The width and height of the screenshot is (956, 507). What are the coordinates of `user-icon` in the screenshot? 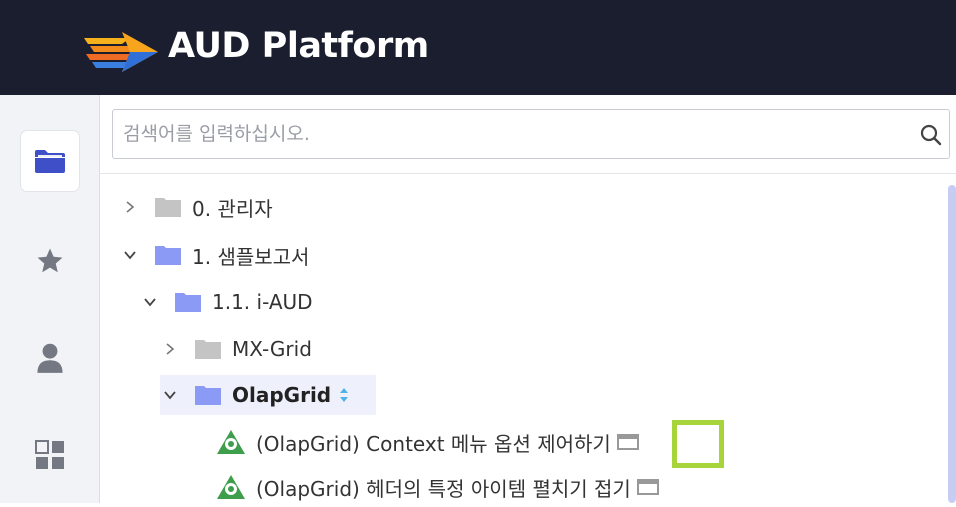 It's located at (50, 358).